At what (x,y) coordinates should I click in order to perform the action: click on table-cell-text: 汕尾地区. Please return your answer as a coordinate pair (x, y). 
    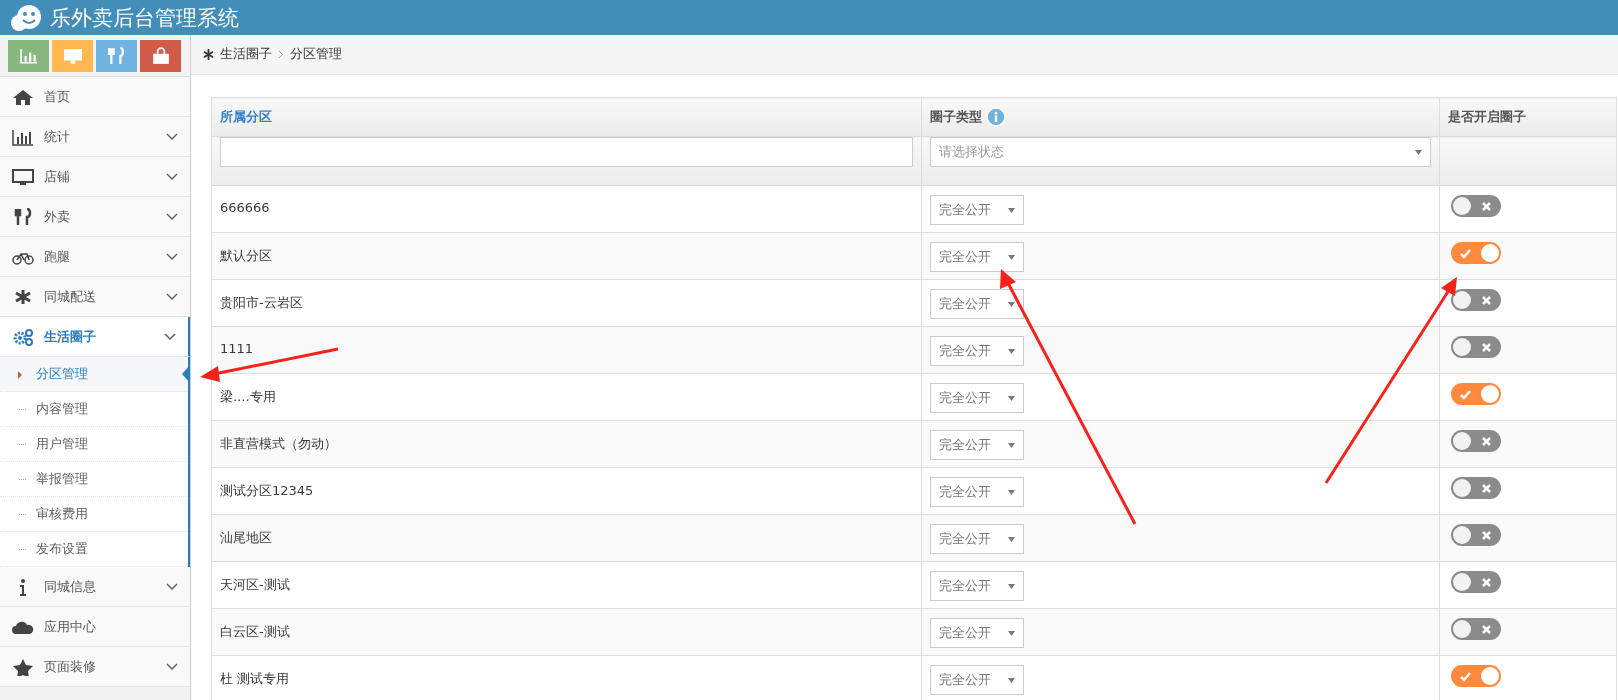
    Looking at the image, I should click on (246, 538).